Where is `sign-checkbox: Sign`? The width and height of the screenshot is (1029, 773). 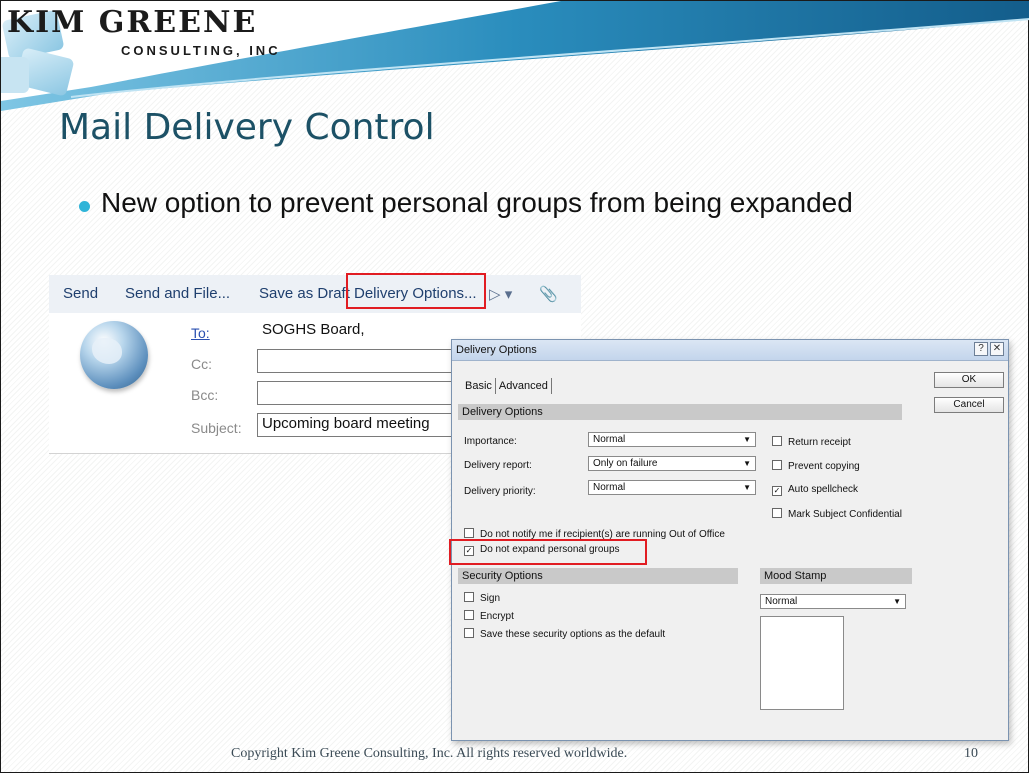 sign-checkbox: Sign is located at coordinates (482, 598).